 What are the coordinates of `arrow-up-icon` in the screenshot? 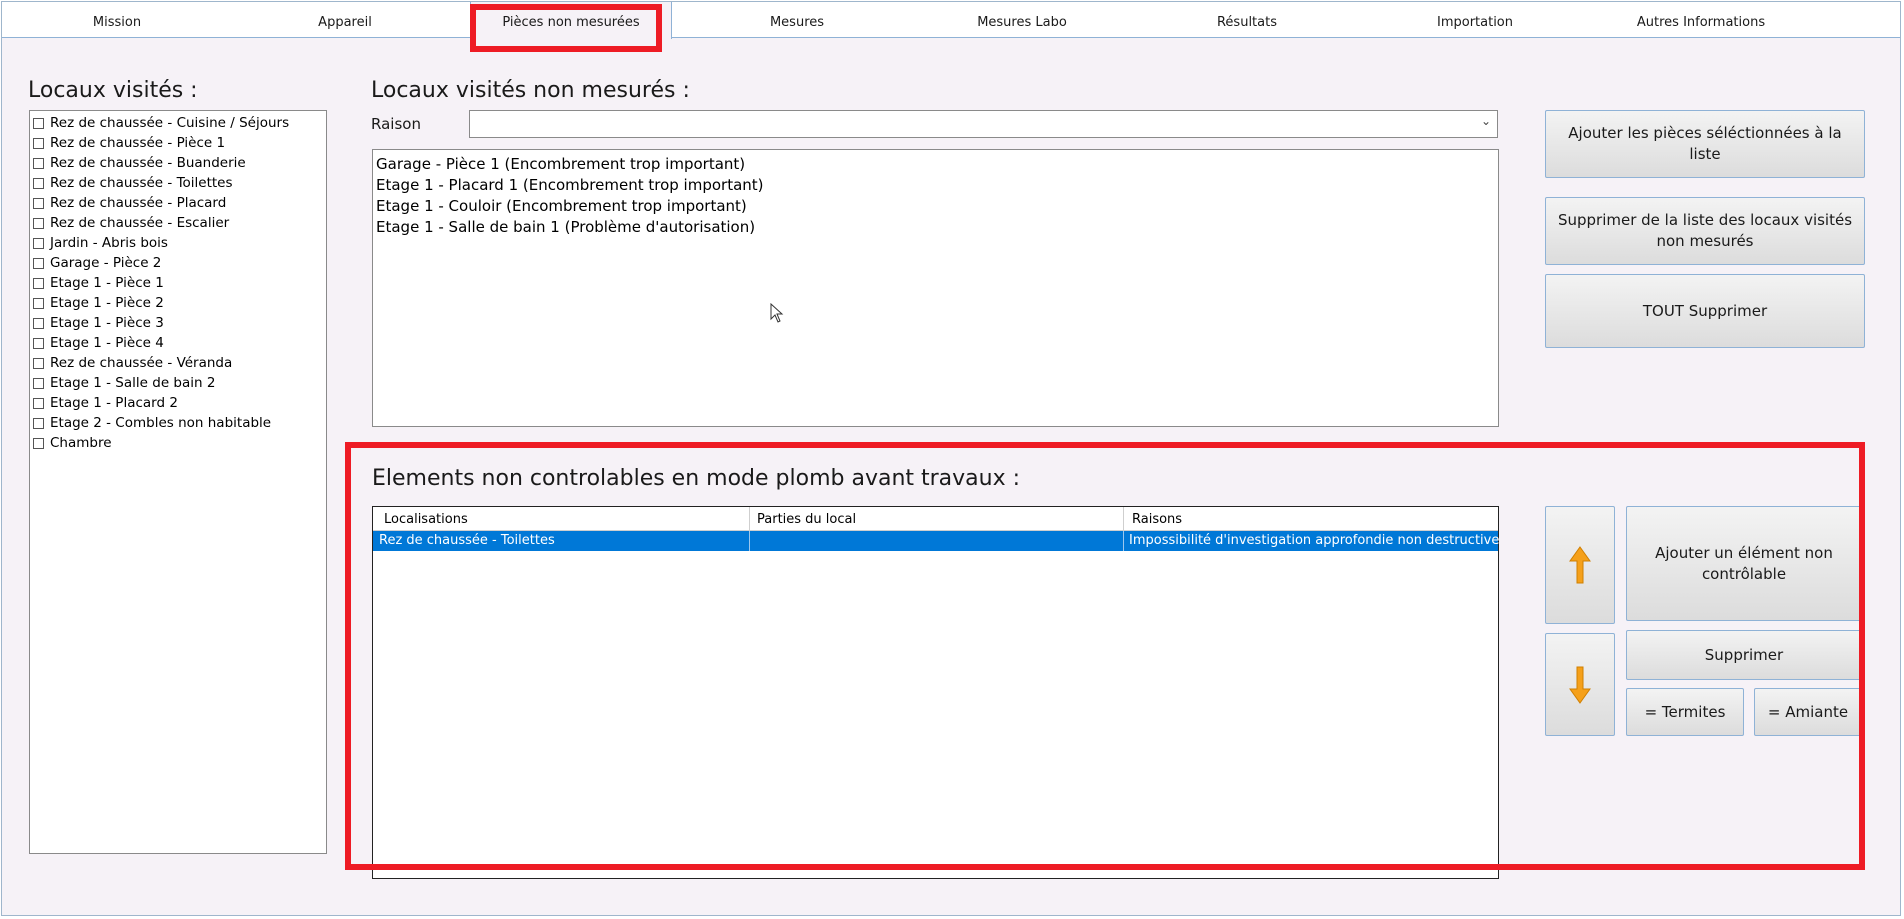 It's located at (1580, 565).